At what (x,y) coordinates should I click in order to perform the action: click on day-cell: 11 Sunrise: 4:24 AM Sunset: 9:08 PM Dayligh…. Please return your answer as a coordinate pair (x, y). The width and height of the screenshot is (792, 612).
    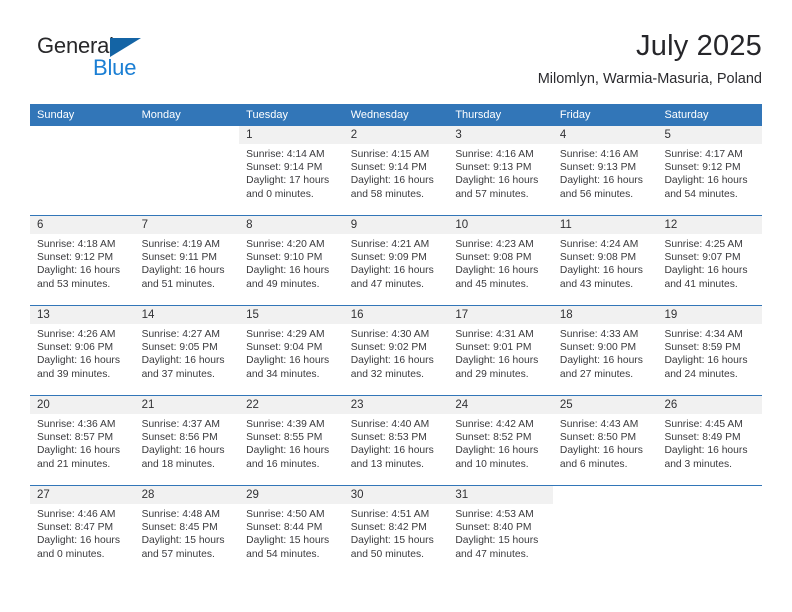
    Looking at the image, I should click on (605, 260).